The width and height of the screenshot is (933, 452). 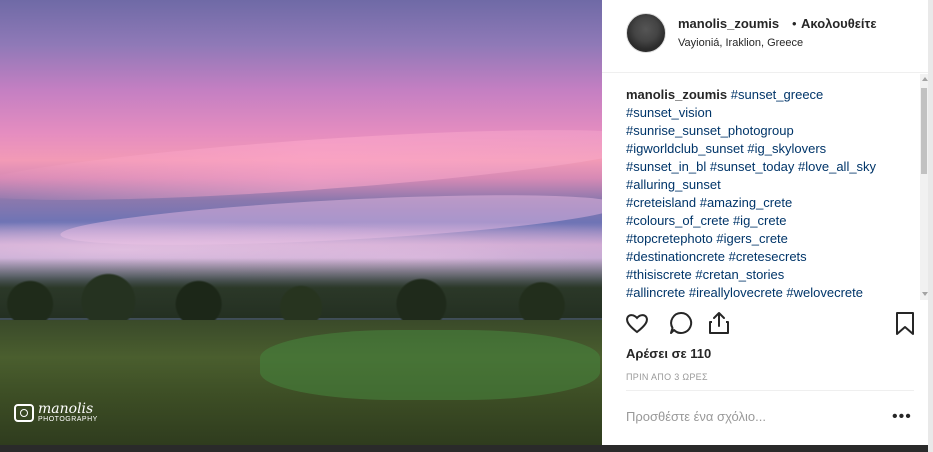 What do you see at coordinates (68, 419) in the screenshot?
I see `watermark-sub: PHOTOGRAPHY` at bounding box center [68, 419].